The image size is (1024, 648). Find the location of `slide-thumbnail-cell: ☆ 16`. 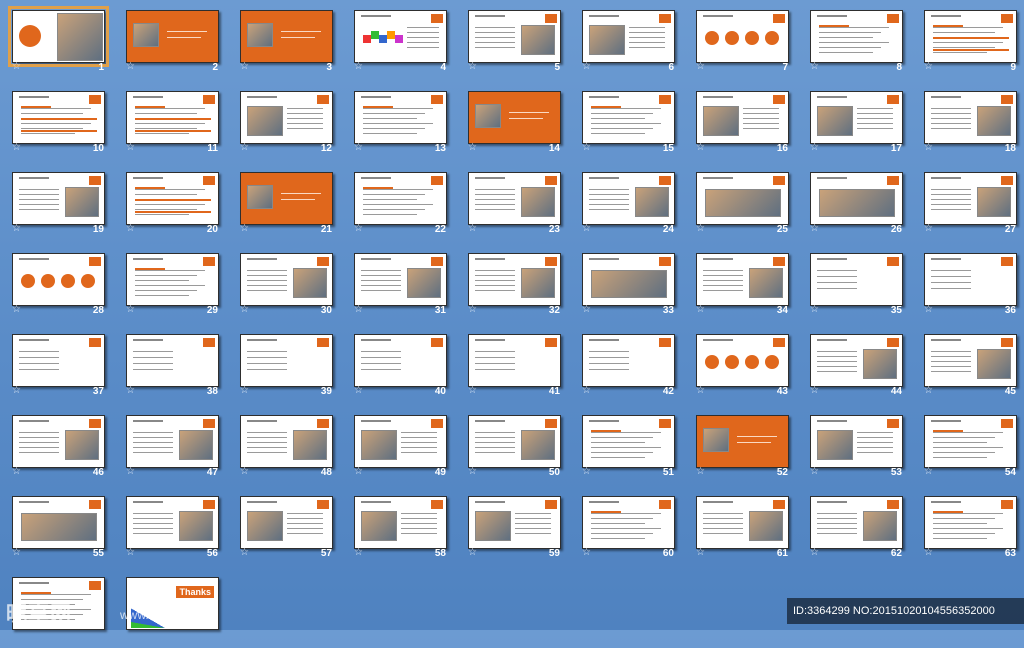

slide-thumbnail-cell: ☆ 16 is located at coordinates (741, 121).